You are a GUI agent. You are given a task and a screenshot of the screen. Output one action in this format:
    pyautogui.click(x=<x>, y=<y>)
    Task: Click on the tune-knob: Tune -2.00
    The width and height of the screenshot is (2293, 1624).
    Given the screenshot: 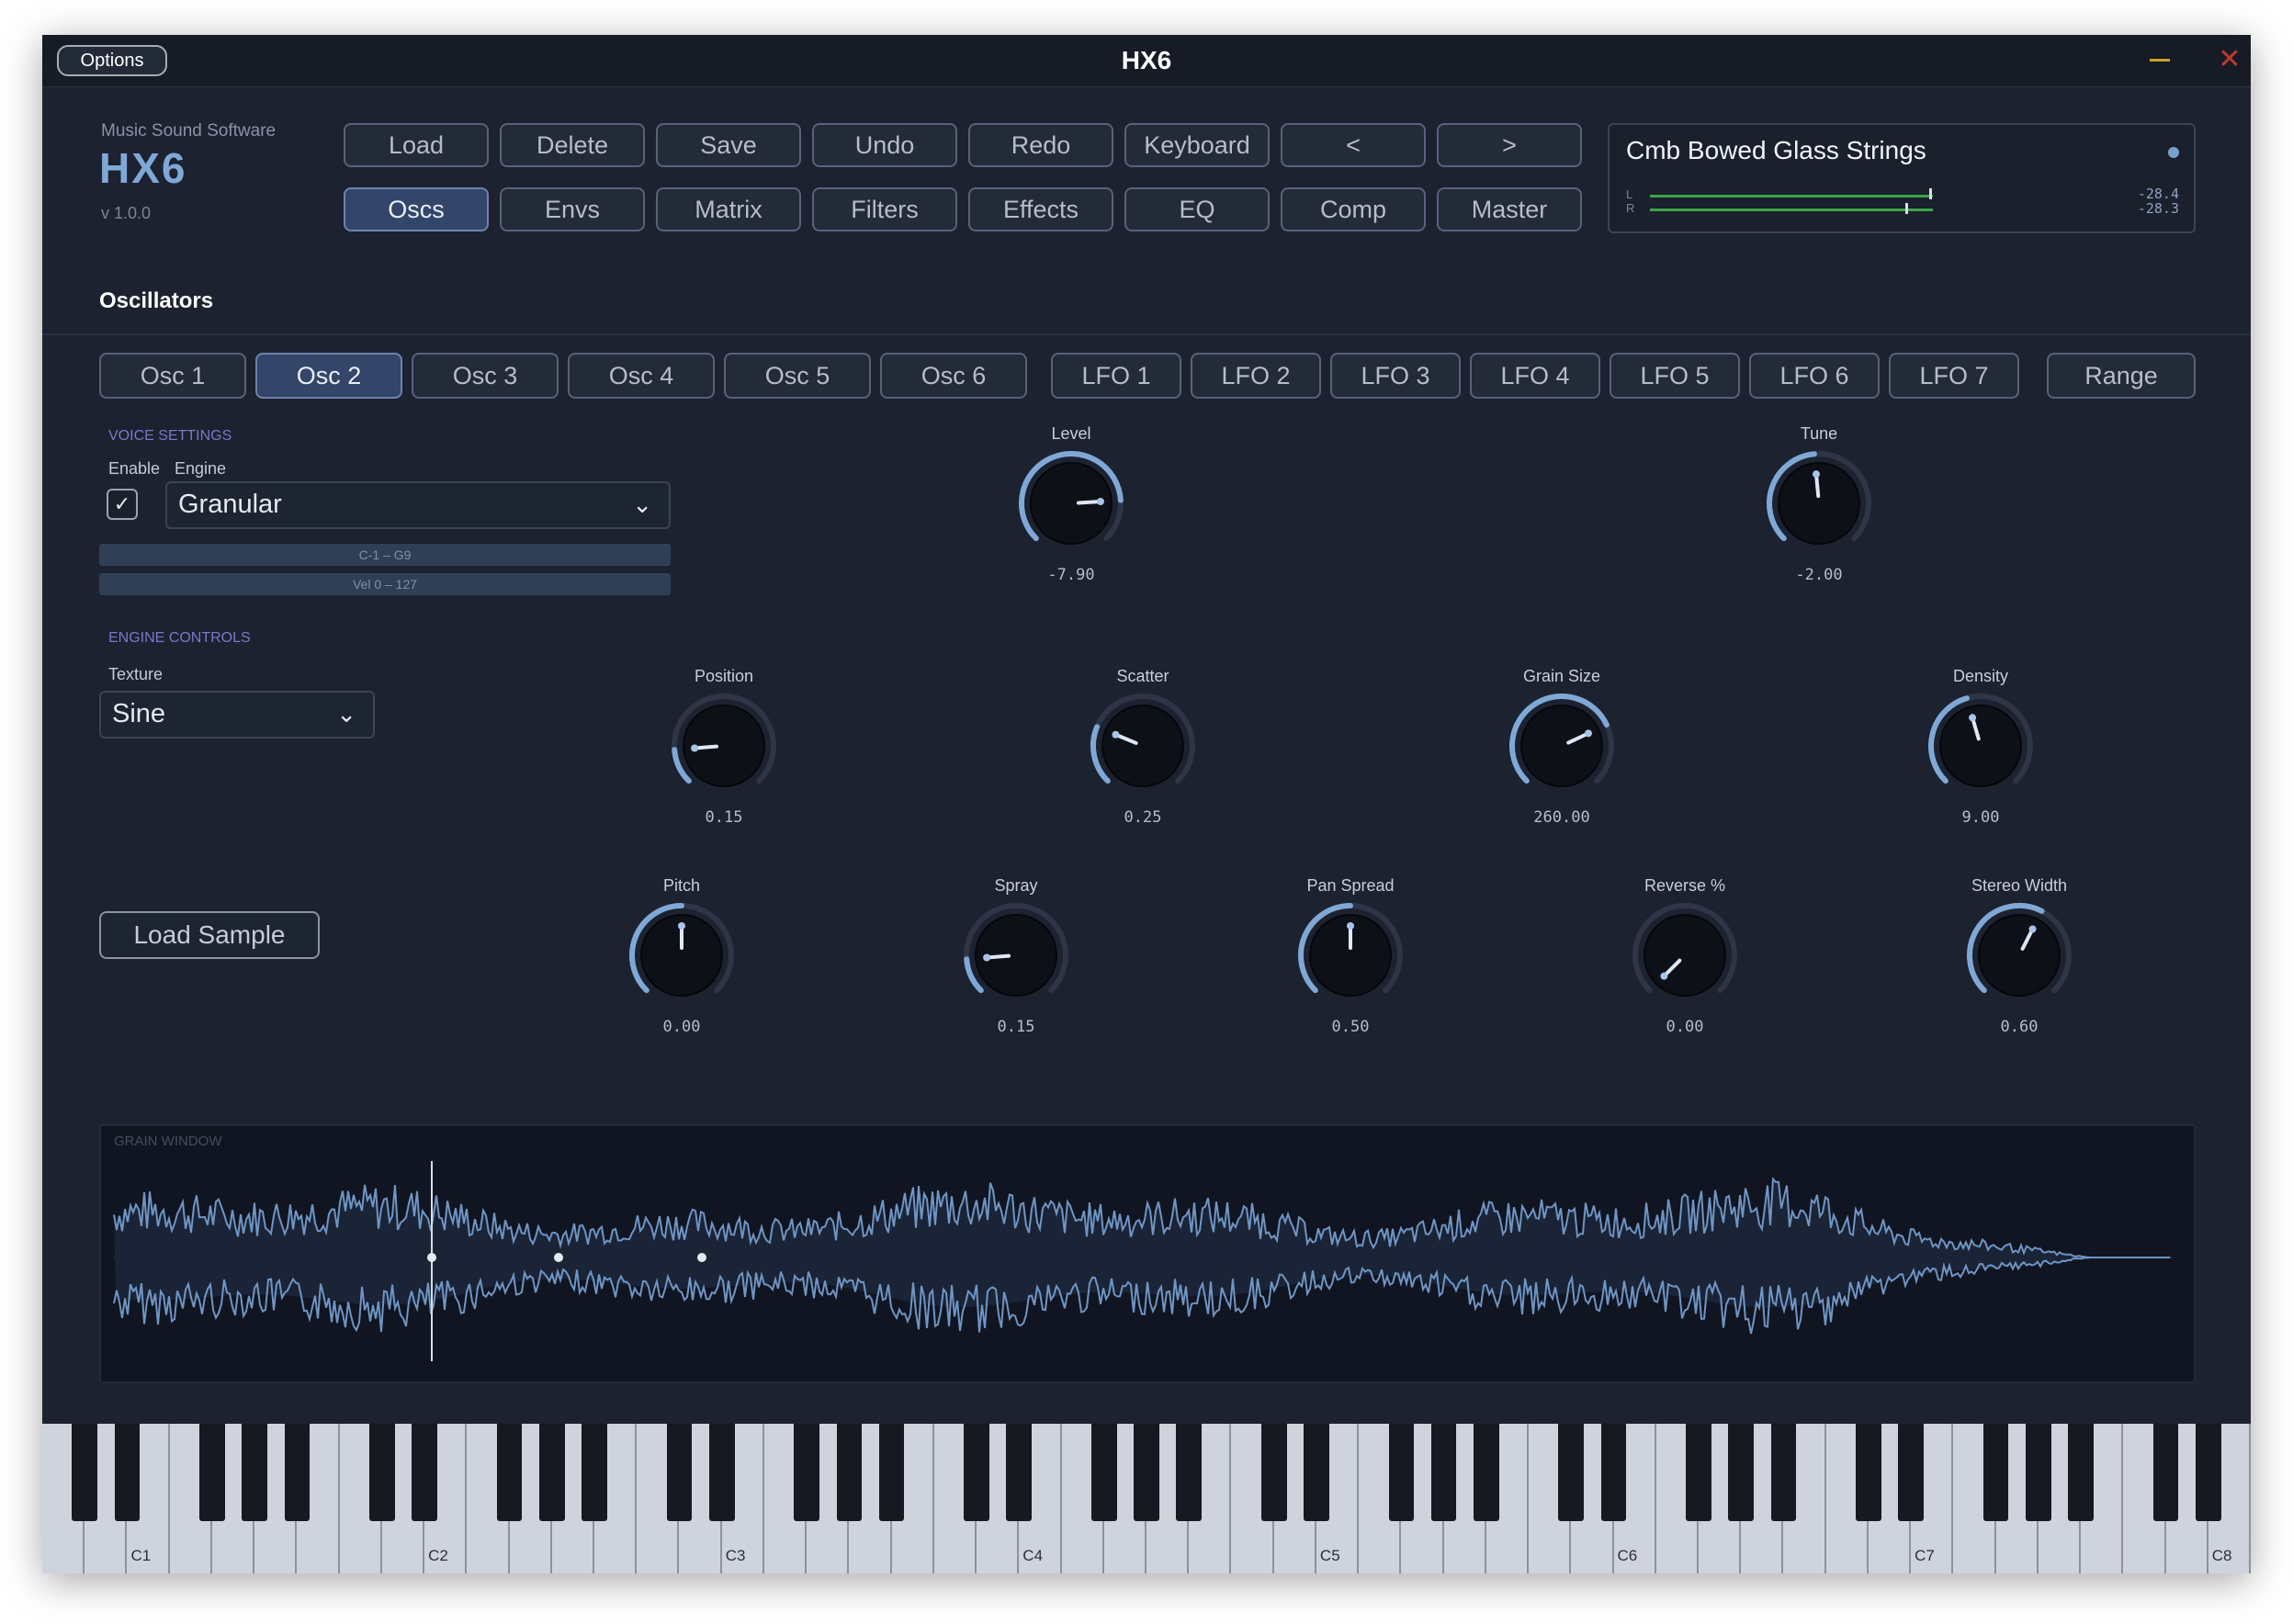 What is the action you would take?
    pyautogui.click(x=1819, y=507)
    